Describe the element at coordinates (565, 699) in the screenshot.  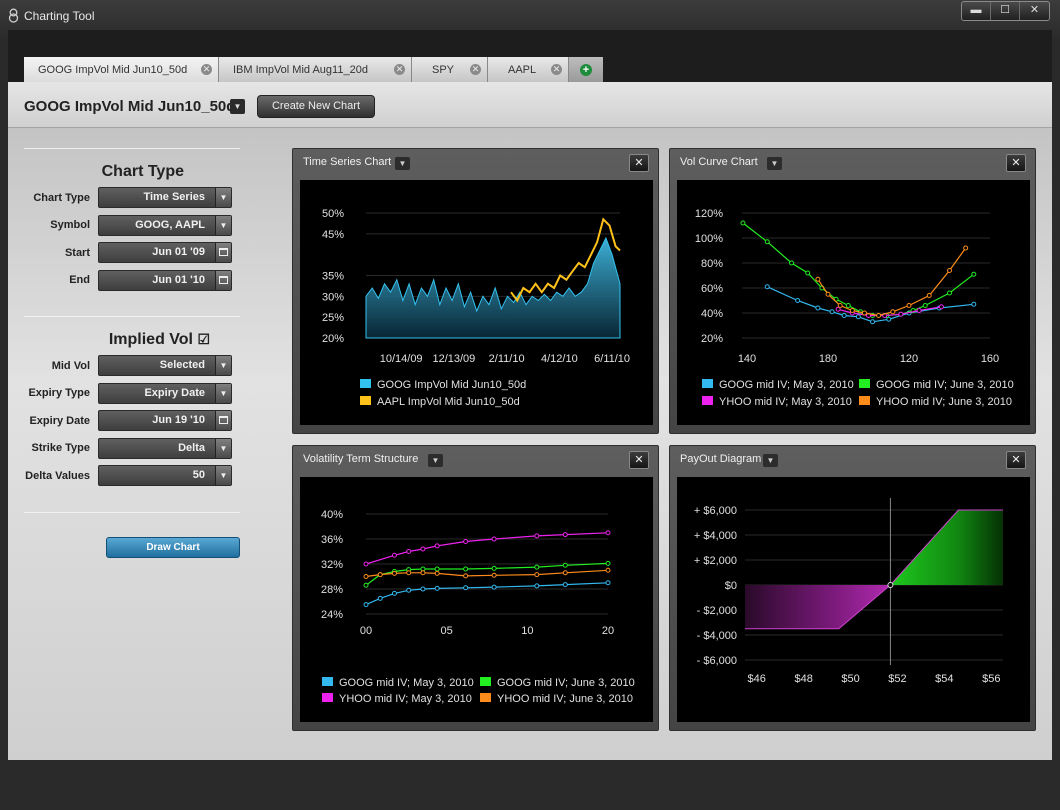
I see `legend-label: YHOO mid IV; June 3, 2010` at that location.